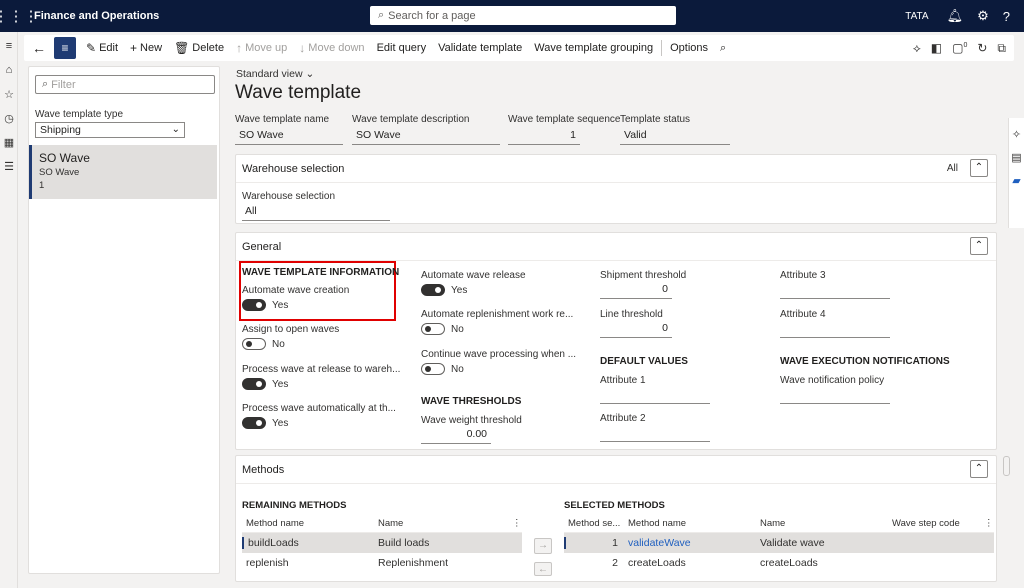 Image resolution: width=1024 pixels, height=588 pixels. I want to click on office-icon: ◧, so click(936, 48).